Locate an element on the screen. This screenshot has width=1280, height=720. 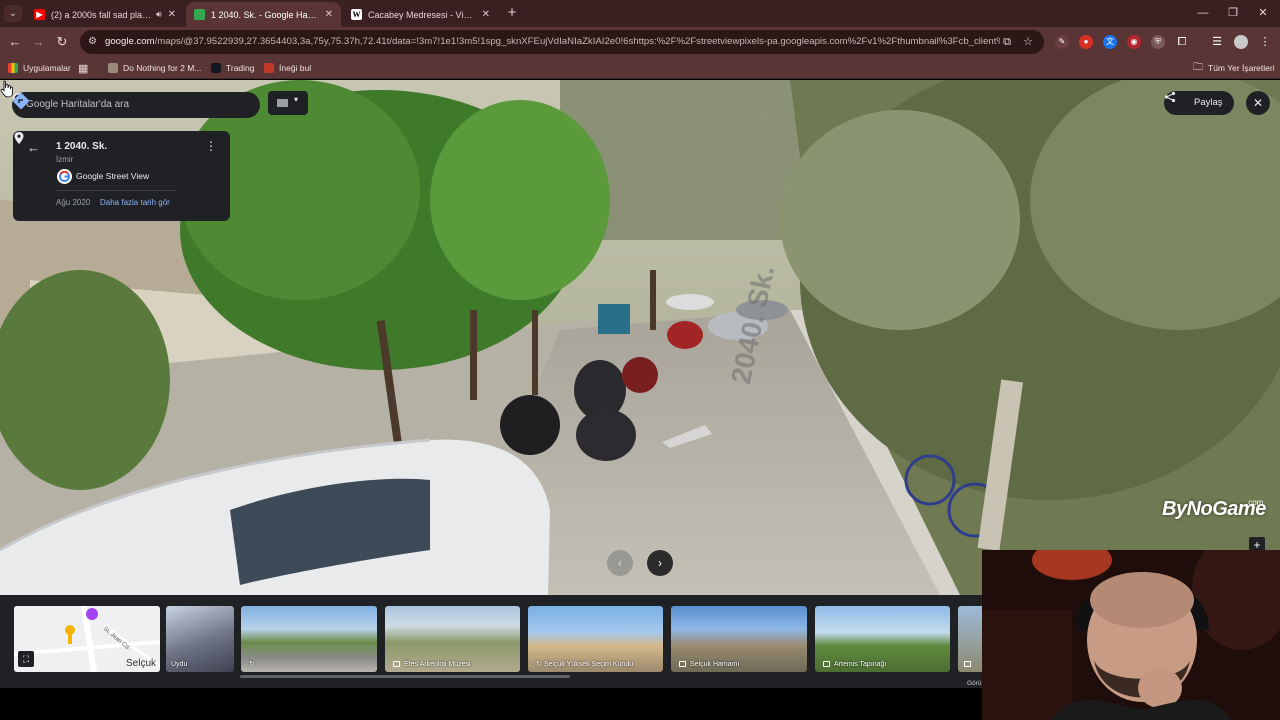
translate-extension-icon: 文 is located at coordinates (1110, 42).